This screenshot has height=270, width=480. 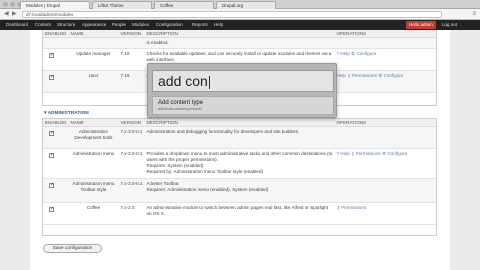 I want to click on toolbar-item-modules: Modules, so click(x=140, y=25).